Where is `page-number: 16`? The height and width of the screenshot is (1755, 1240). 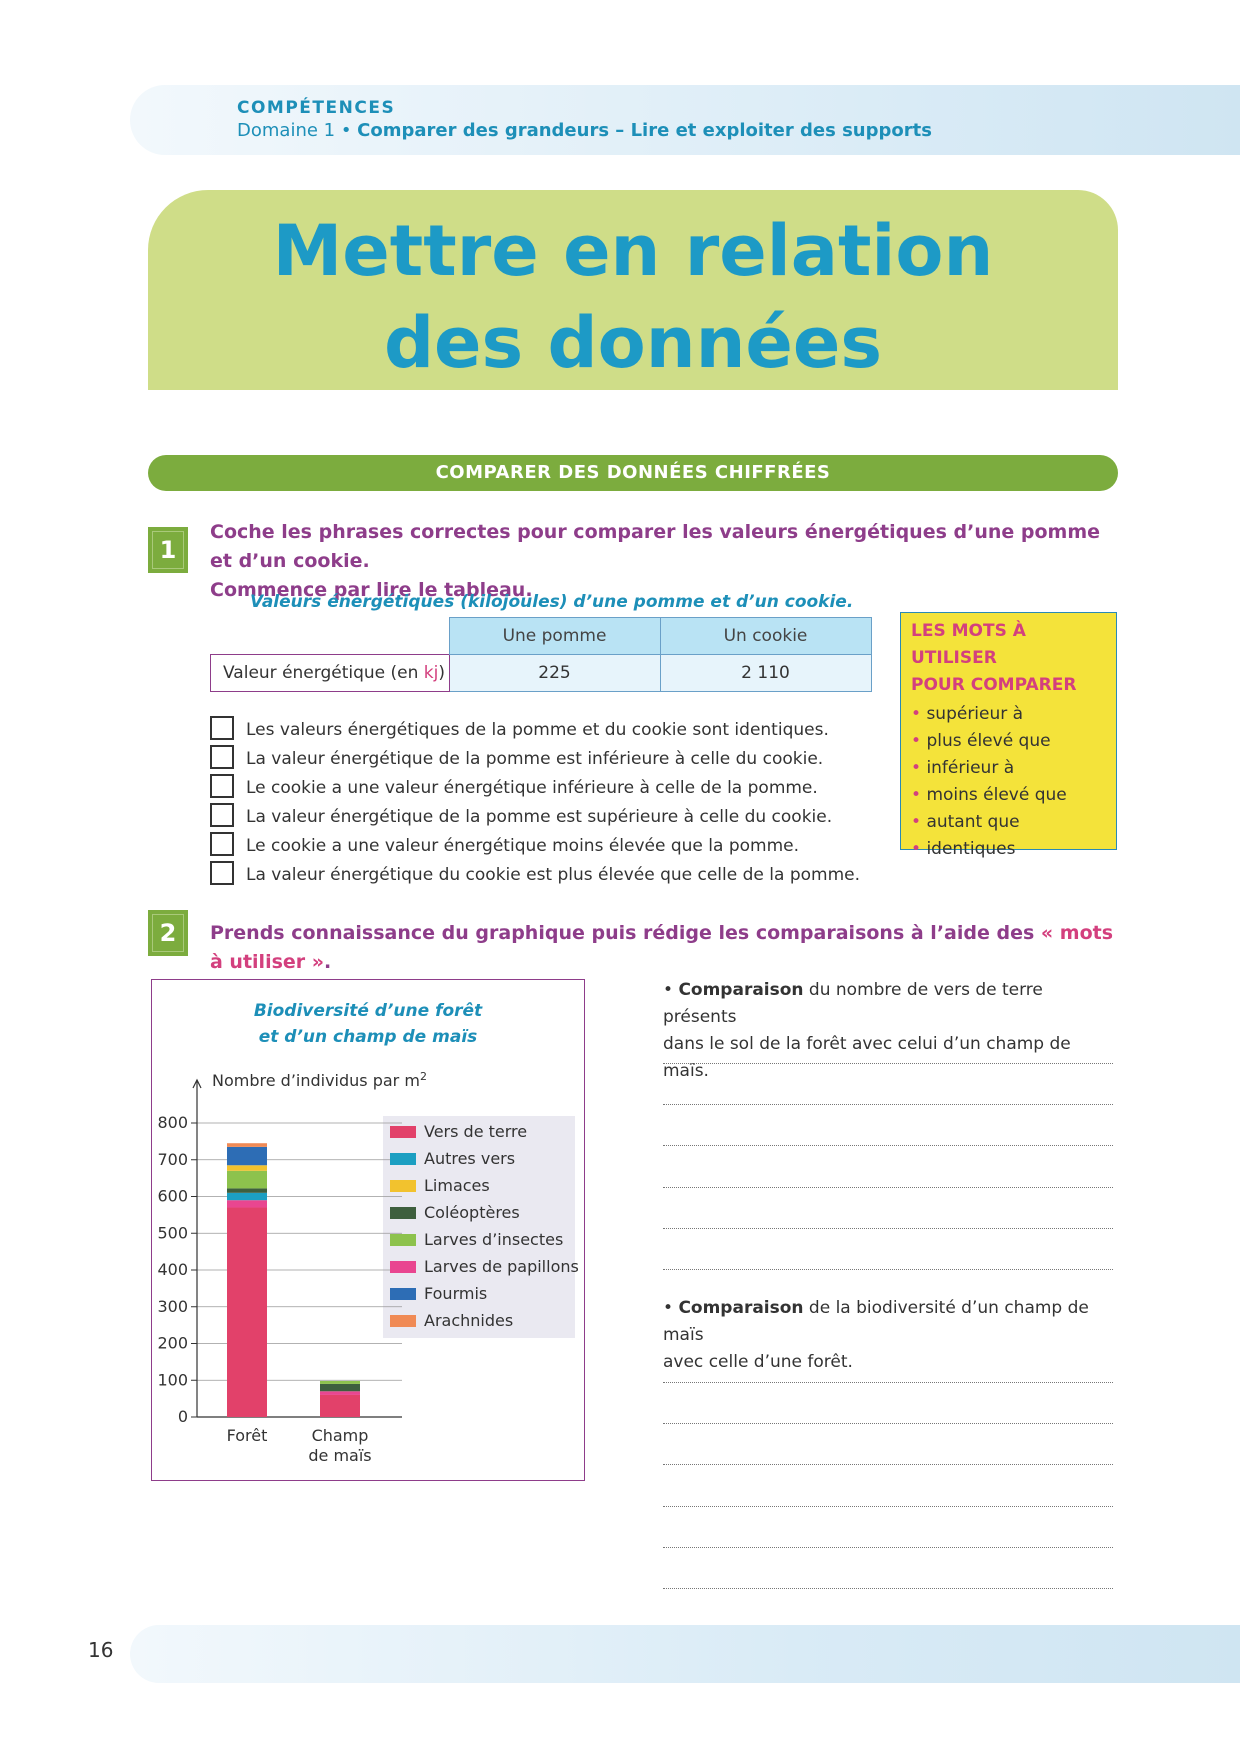
page-number: 16 is located at coordinates (101, 1650).